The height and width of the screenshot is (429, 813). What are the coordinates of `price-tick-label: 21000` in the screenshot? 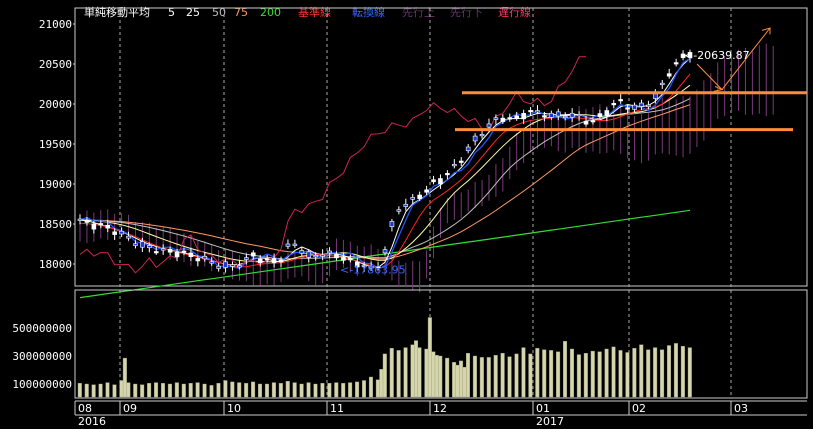 It's located at (55, 24).